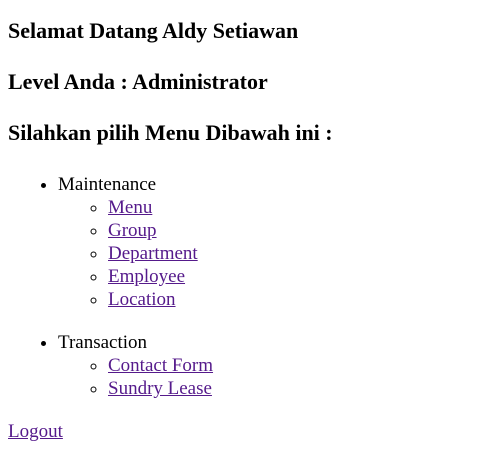 Image resolution: width=482 pixels, height=467 pixels. What do you see at coordinates (142, 299) in the screenshot?
I see `location-link: Location` at bounding box center [142, 299].